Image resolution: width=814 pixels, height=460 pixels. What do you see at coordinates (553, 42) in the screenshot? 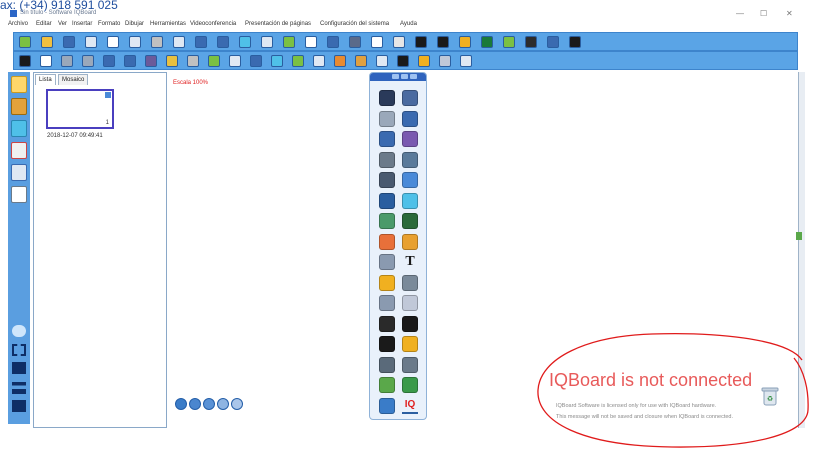
I see `ruler-icon` at bounding box center [553, 42].